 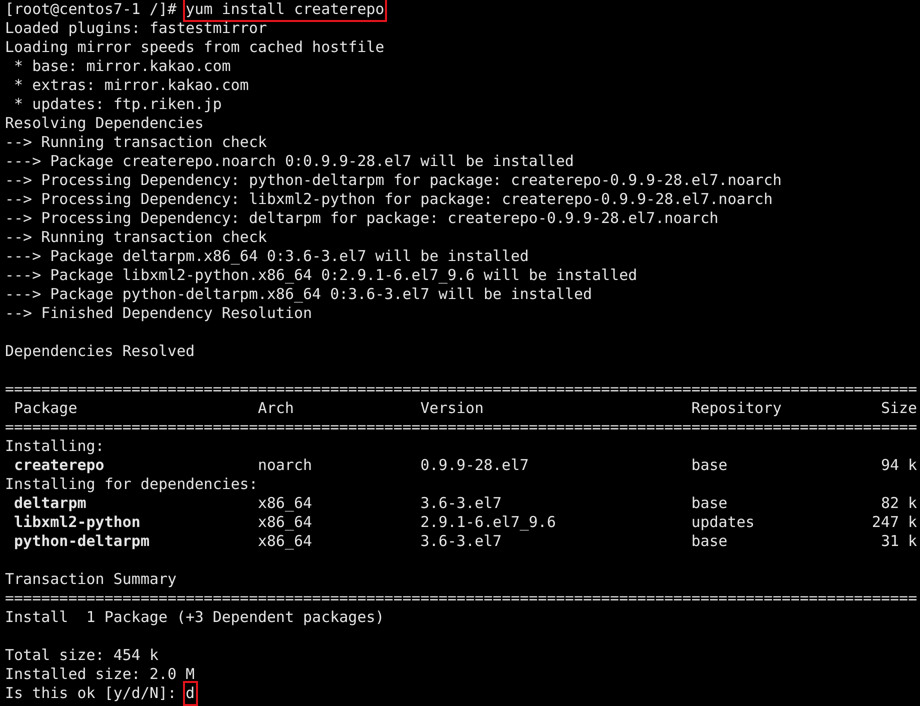 What do you see at coordinates (194, 47) in the screenshot?
I see `terminal-line: Loading mirror speeds from cached hostfile` at bounding box center [194, 47].